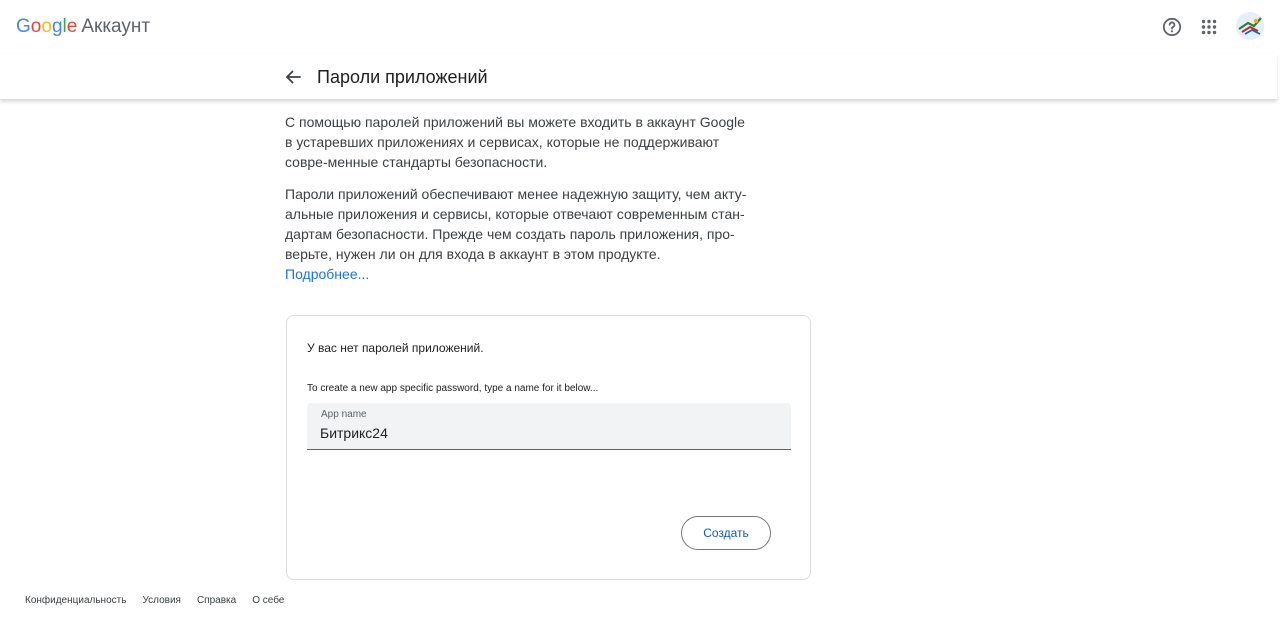  Describe the element at coordinates (23, 26) in the screenshot. I see `logo-letter: G` at that location.